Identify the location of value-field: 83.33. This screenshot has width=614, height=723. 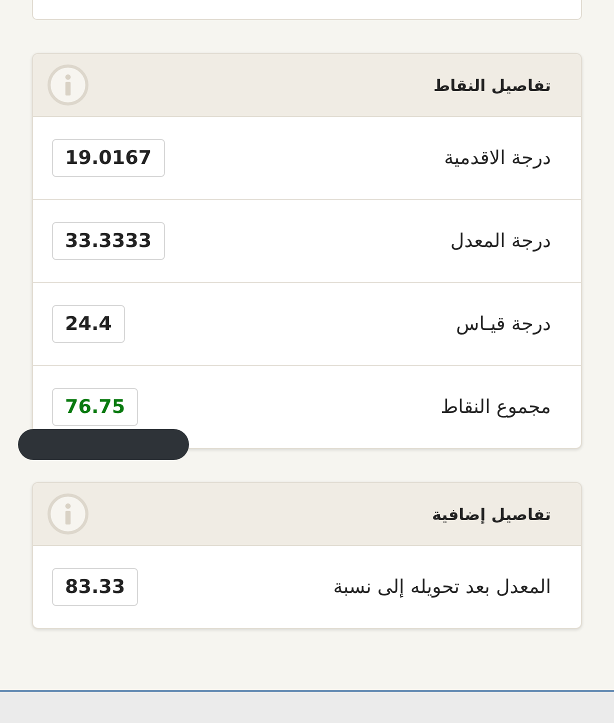
(95, 587).